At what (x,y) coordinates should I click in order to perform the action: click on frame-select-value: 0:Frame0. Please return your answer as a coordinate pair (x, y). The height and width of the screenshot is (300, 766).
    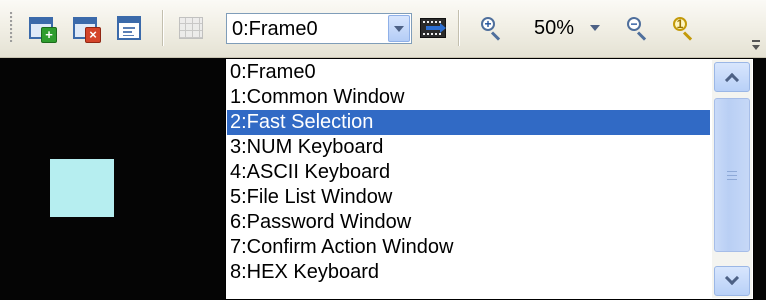
    Looking at the image, I should click on (275, 29).